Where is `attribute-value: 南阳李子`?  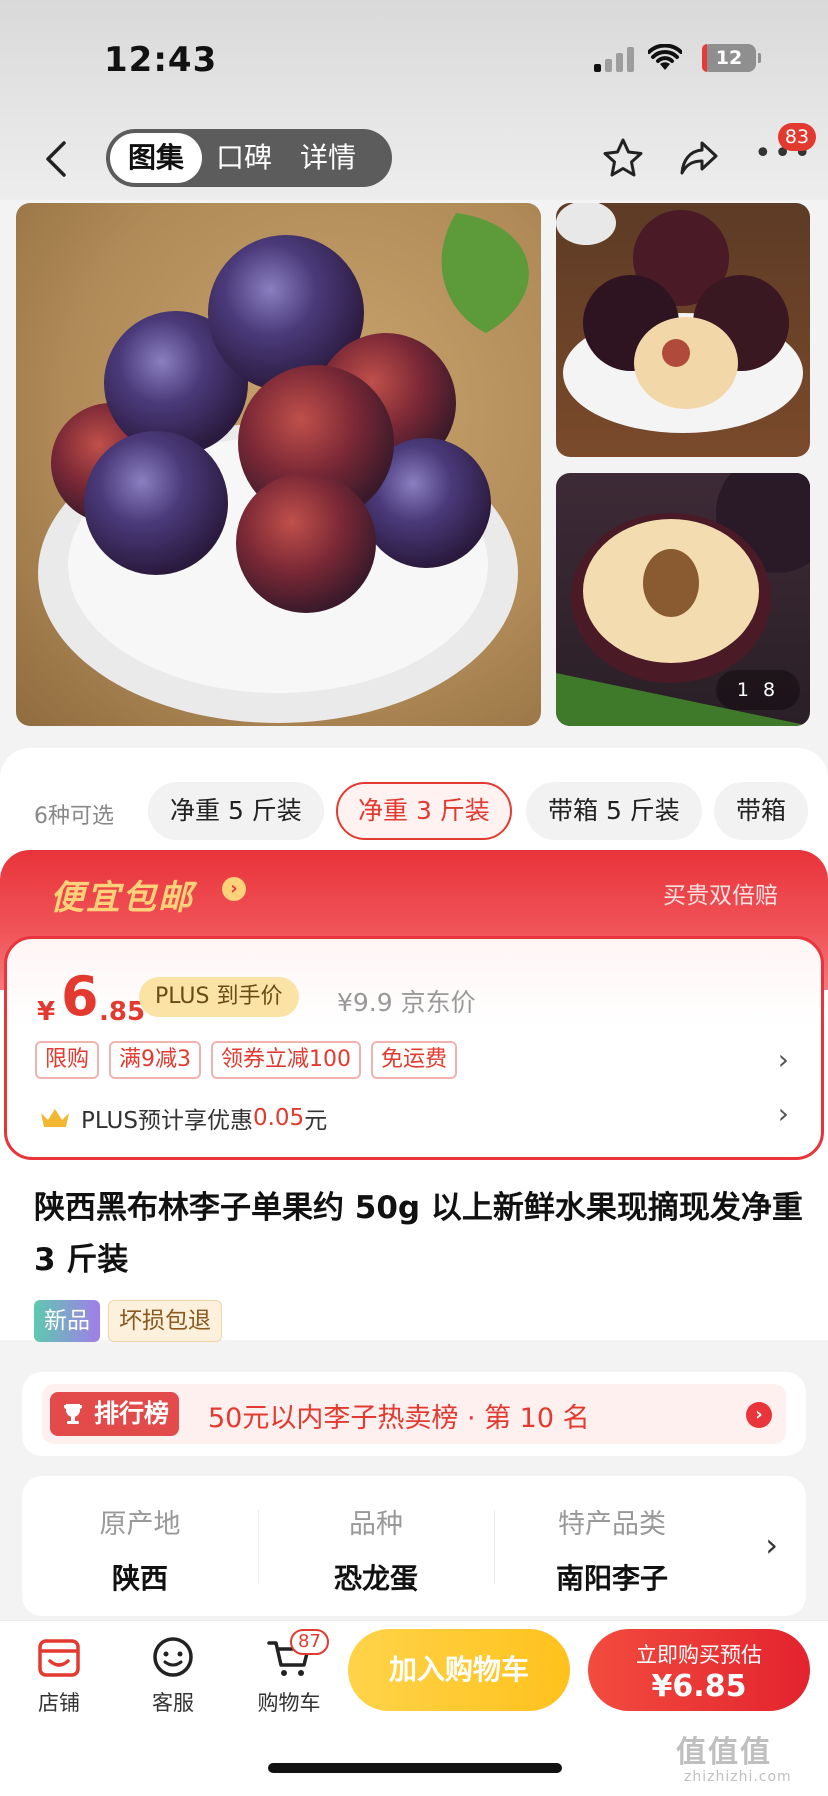
attribute-value: 南阳李子 is located at coordinates (611, 1578).